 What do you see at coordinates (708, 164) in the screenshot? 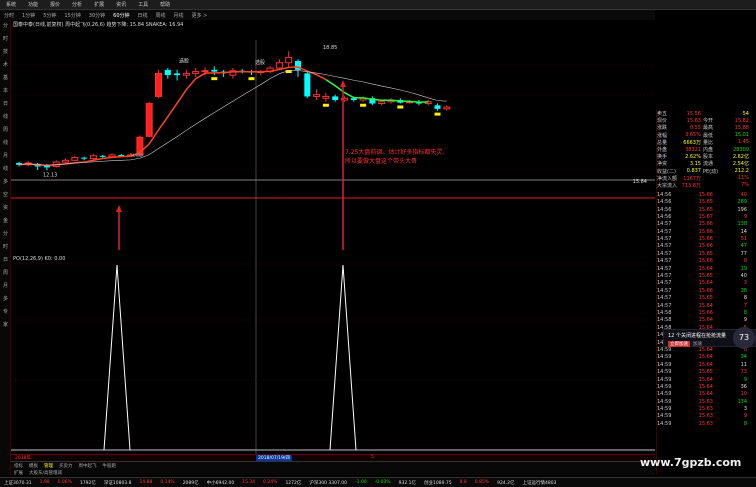
I see `quote-label-2: 流通` at bounding box center [708, 164].